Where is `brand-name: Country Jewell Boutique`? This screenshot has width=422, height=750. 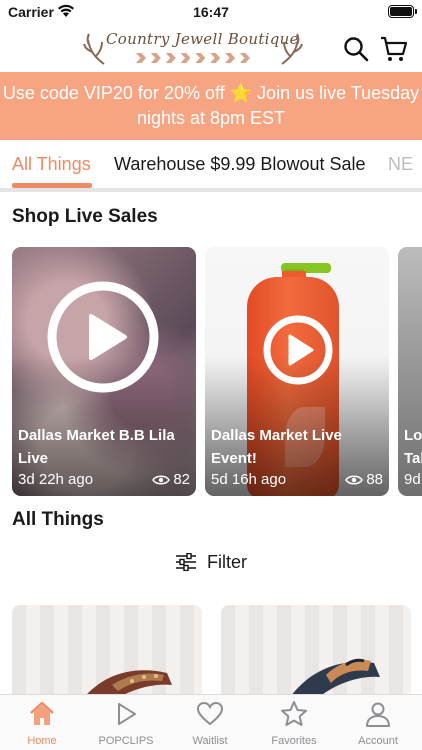 brand-name: Country Jewell Boutique is located at coordinates (202, 39).